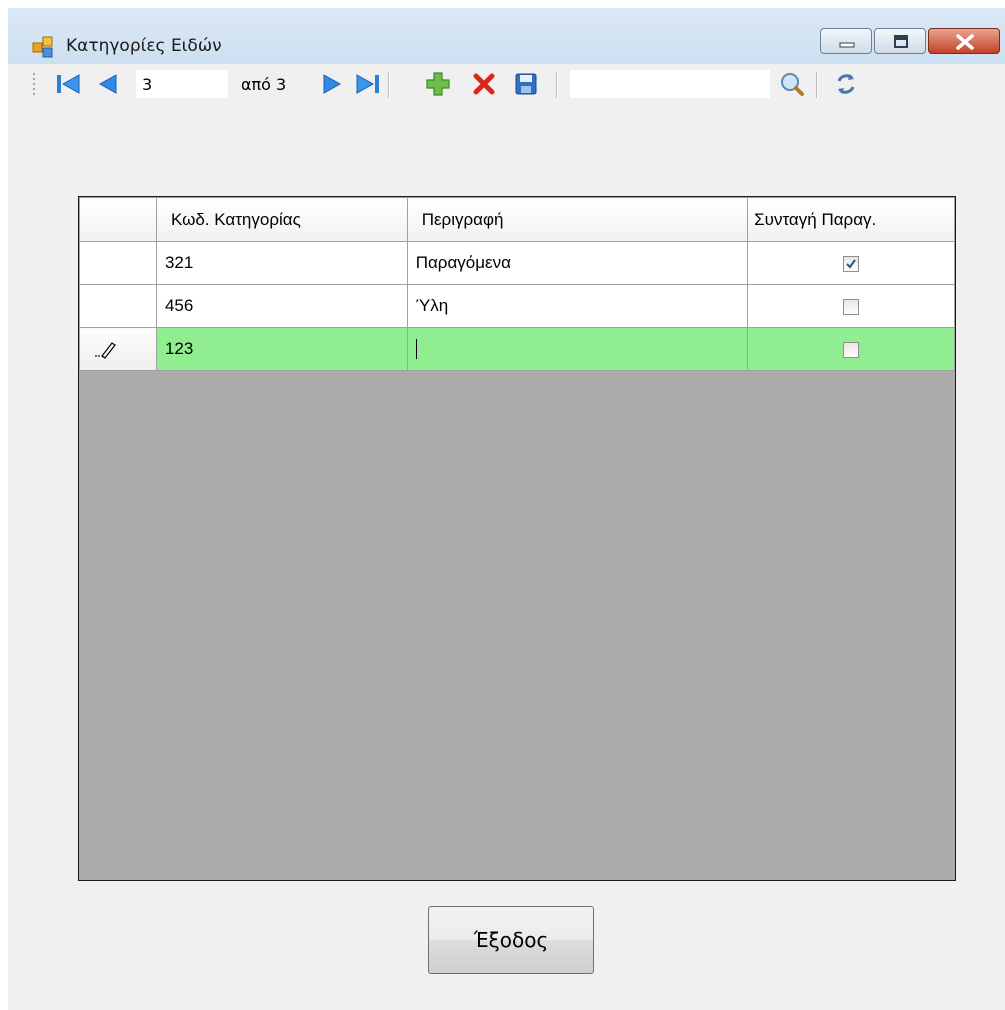  Describe the element at coordinates (846, 41) in the screenshot. I see `minimize-button` at that location.